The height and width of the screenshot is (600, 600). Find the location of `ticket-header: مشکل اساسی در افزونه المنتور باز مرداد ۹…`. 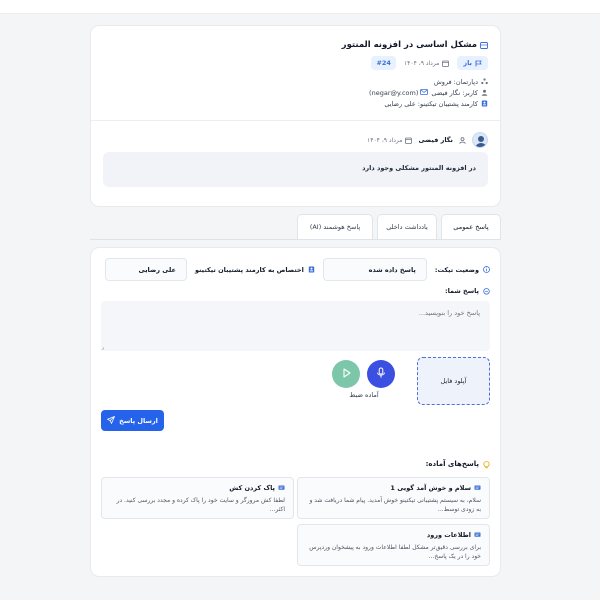

ticket-header: مشکل اساسی در افزونه المنتور باز مرداد ۹… is located at coordinates (308, 74).